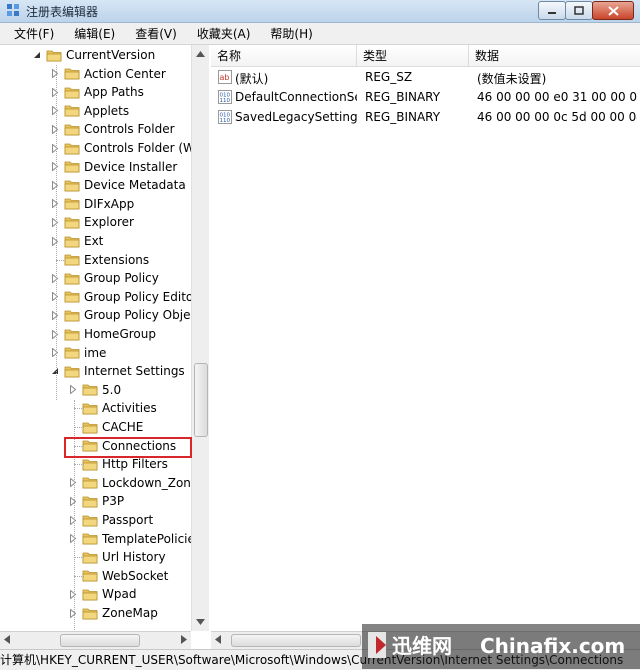 This screenshot has height=670, width=640. I want to click on tree-node: 5.0, so click(95, 390).